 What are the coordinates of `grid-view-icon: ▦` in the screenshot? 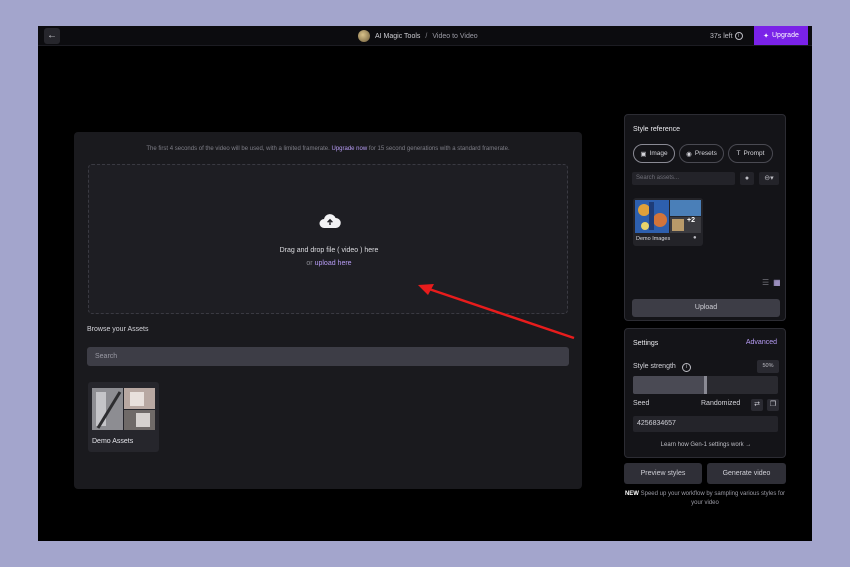 It's located at (777, 282).